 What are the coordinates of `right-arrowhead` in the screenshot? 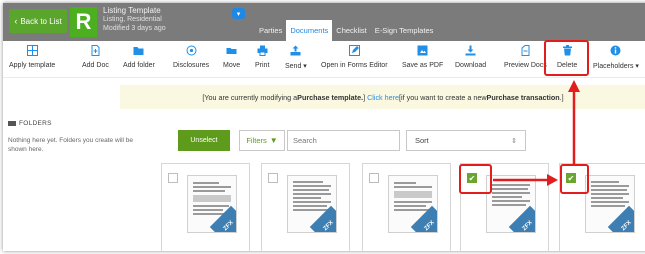 It's located at (552, 180).